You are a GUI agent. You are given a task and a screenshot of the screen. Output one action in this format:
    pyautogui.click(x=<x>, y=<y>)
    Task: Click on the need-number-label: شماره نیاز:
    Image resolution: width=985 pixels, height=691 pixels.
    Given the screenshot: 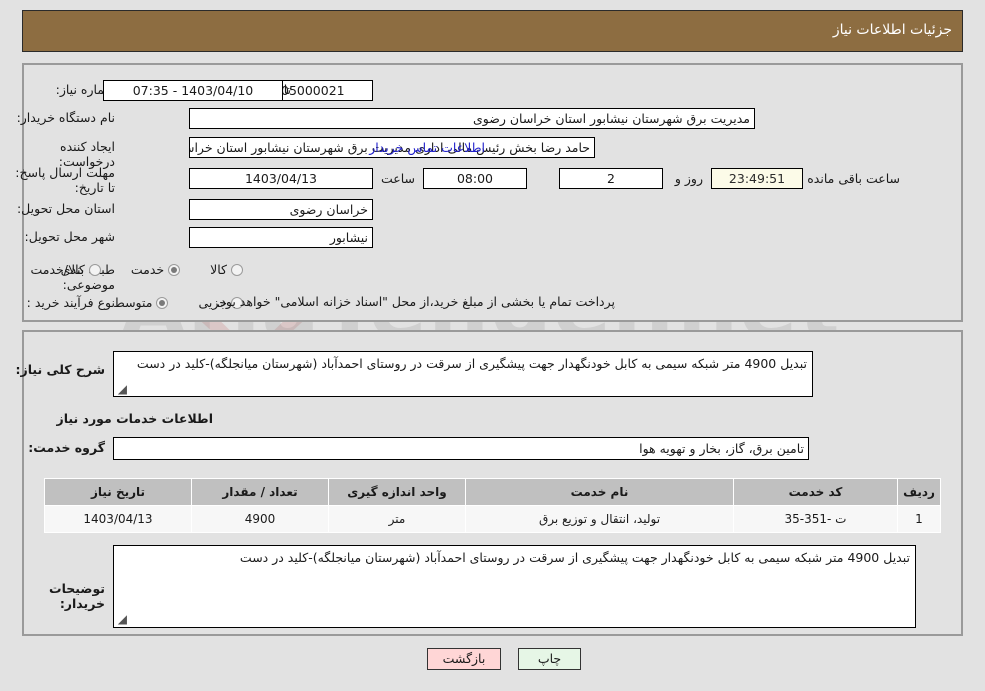 What is the action you would take?
    pyautogui.click(x=85, y=89)
    